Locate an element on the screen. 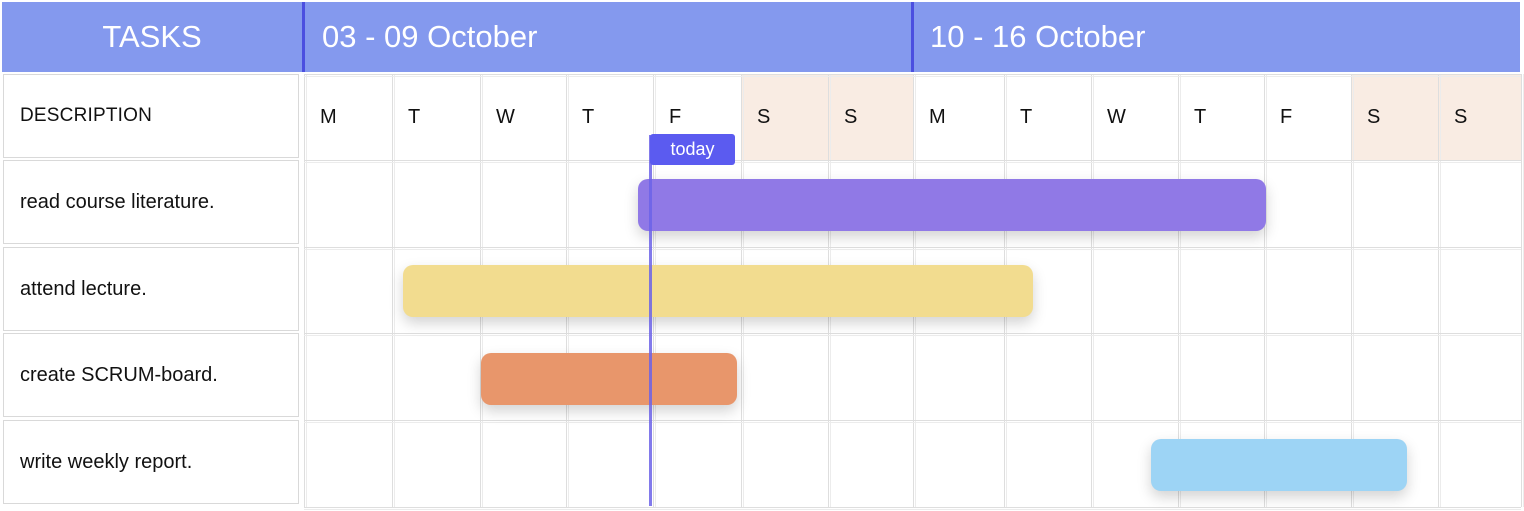 Image resolution: width=1524 pixels, height=511 pixels. task-label-write-weekly-report: write weekly report. is located at coordinates (151, 462).